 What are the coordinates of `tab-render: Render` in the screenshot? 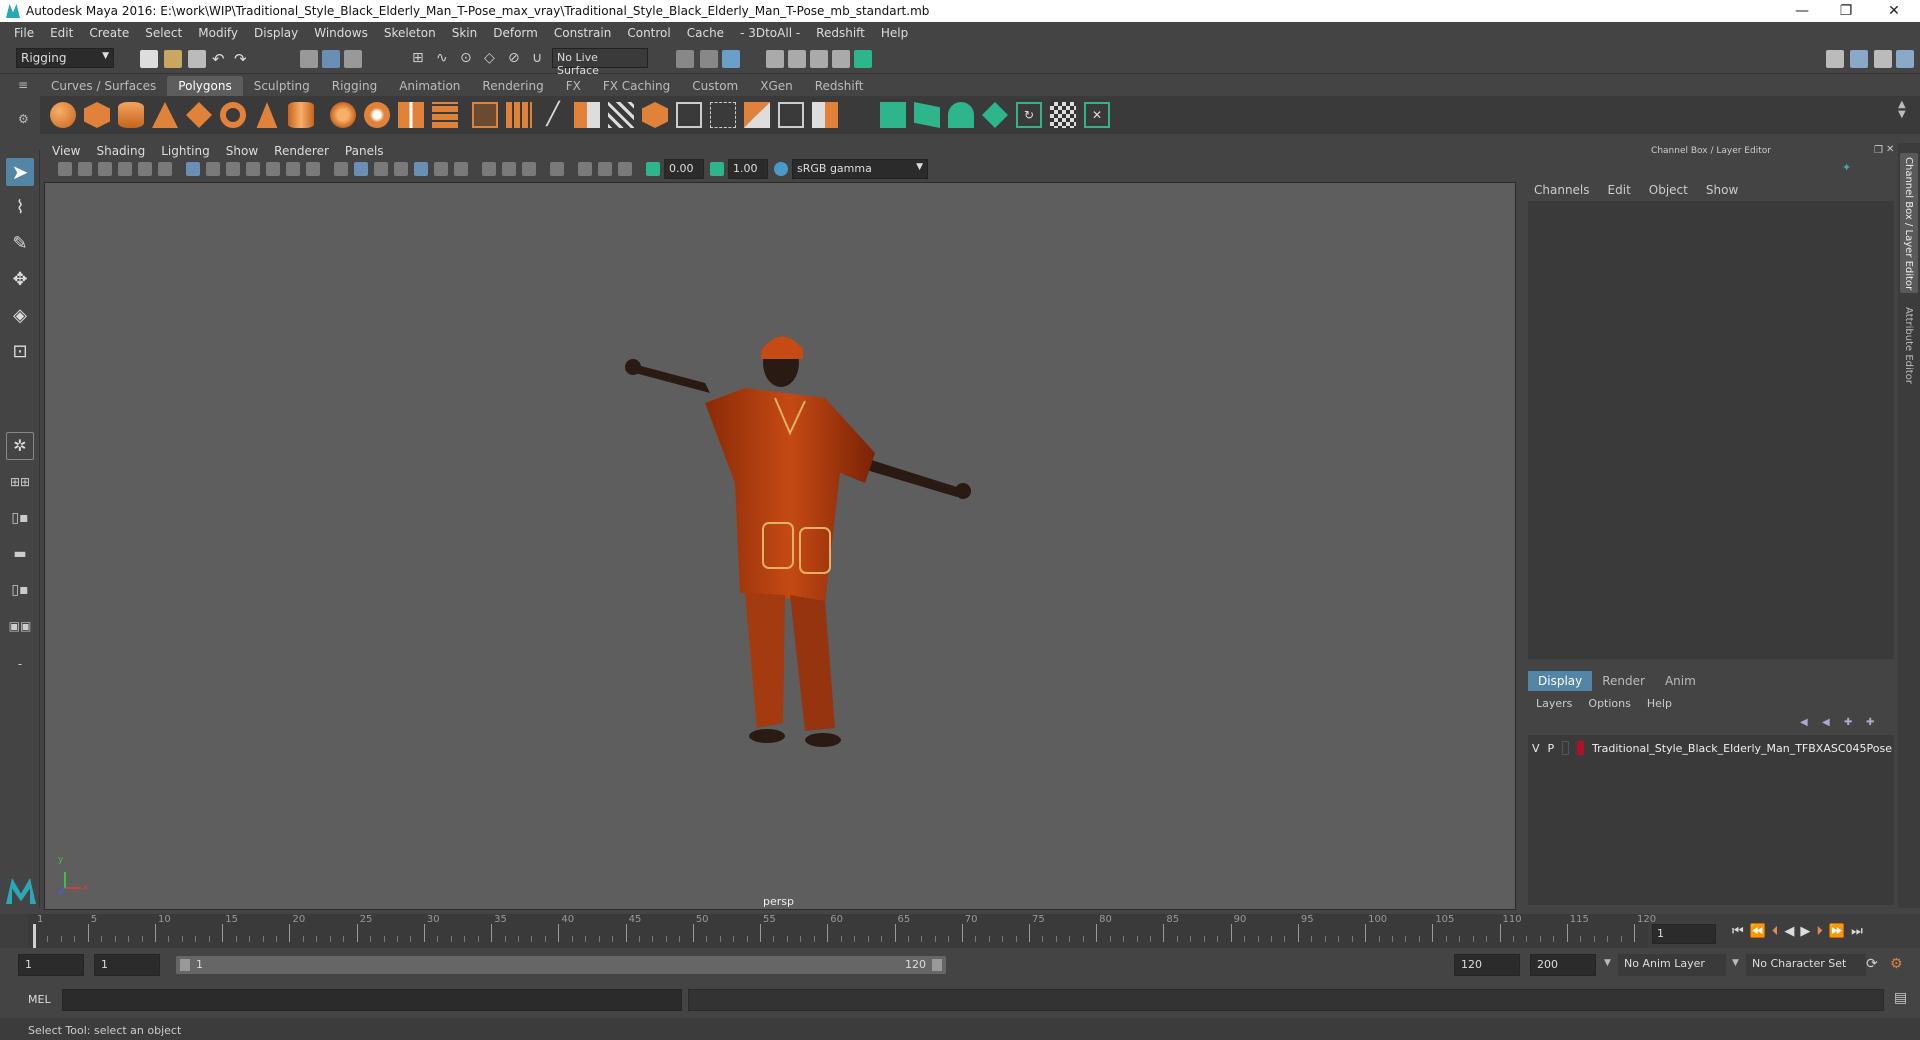 It's located at (1623, 681).